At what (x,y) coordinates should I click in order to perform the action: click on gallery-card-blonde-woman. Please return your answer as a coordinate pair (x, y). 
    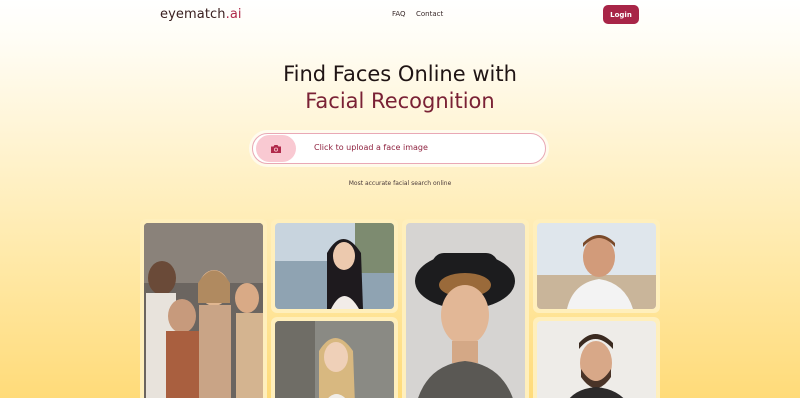
    Looking at the image, I should click on (334, 357).